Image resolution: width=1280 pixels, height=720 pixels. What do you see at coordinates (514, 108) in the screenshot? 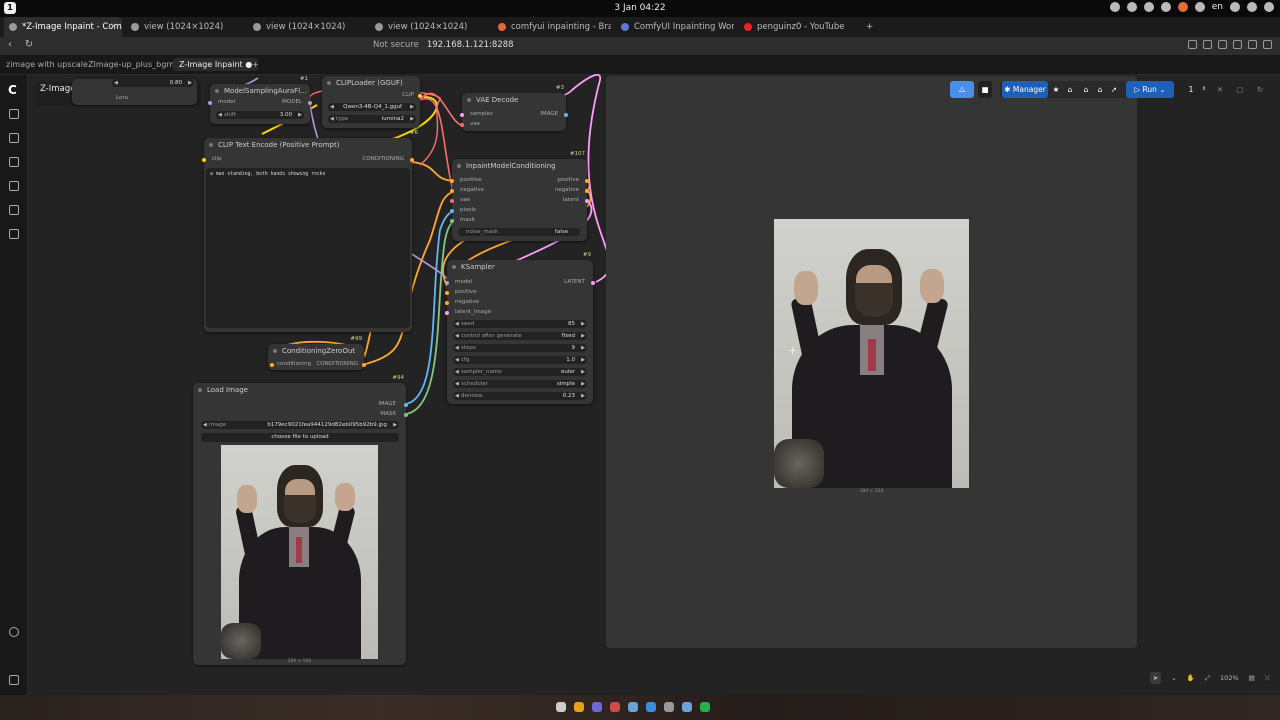
I see `vae-decode-node: #3 VAE Decode samples vae IMAGE` at bounding box center [514, 108].